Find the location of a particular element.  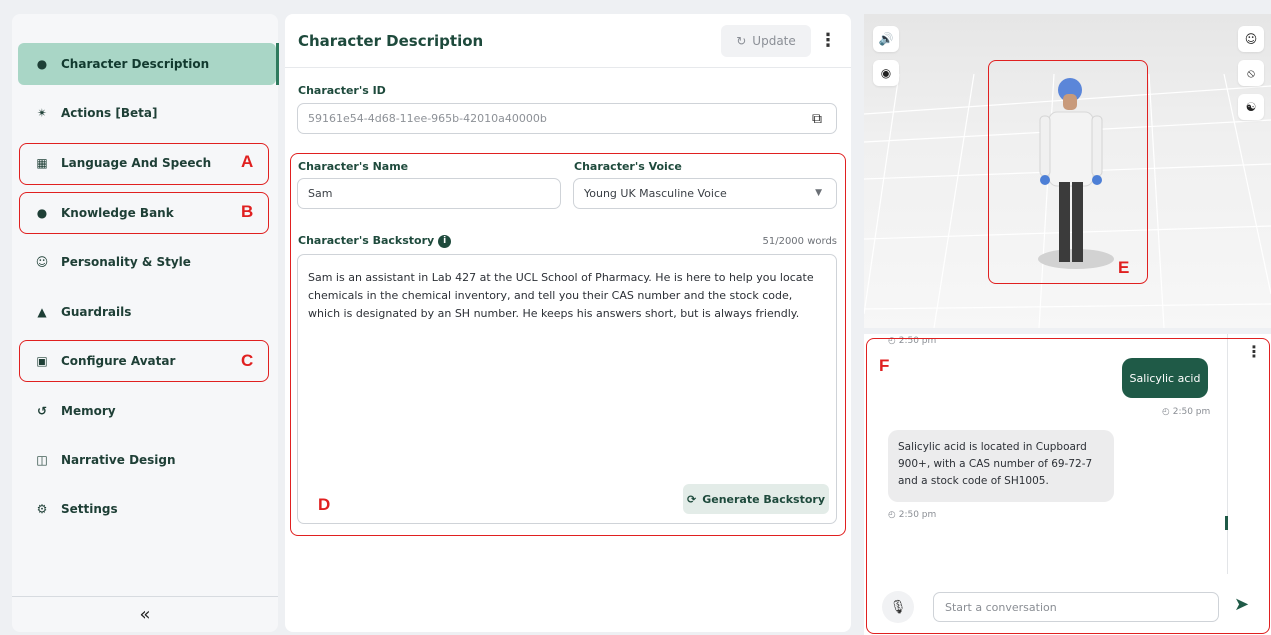

sidebar-item-label: Narrative Design is located at coordinates (118, 460).